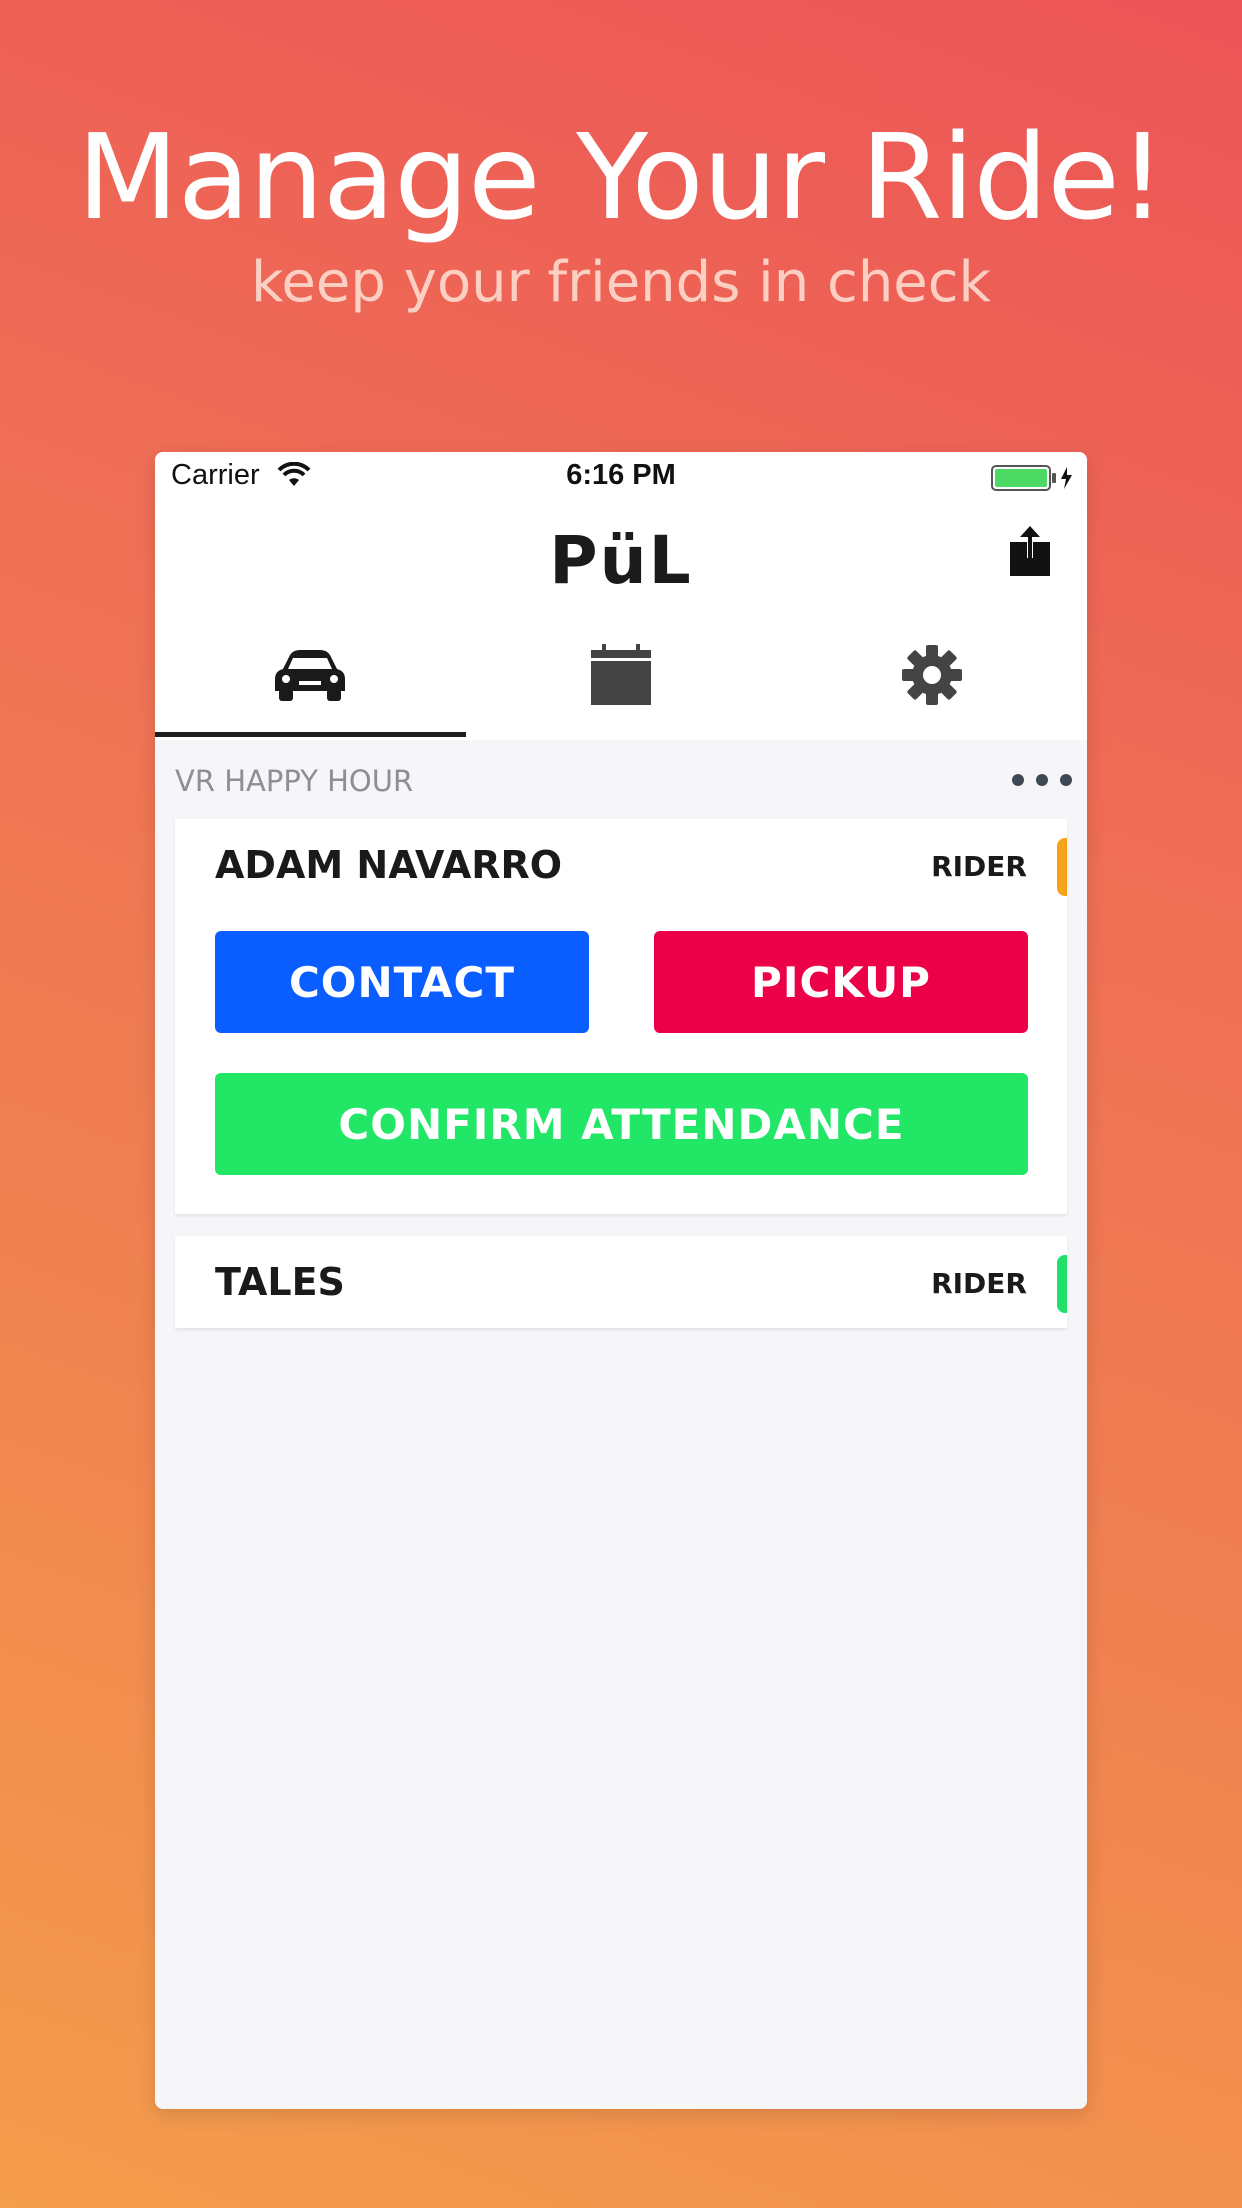 The width and height of the screenshot is (1242, 2208). What do you see at coordinates (621, 1124) in the screenshot?
I see `confirm-attendance-button: CONFIRM ATTENDANCE` at bounding box center [621, 1124].